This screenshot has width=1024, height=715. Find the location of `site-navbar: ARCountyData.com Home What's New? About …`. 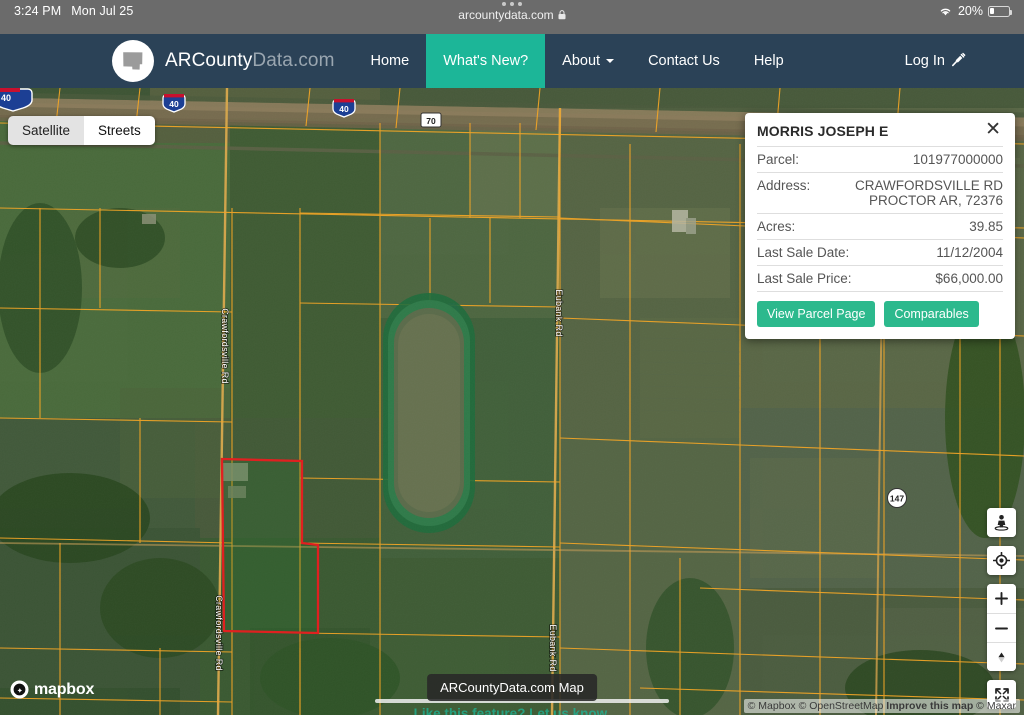

site-navbar: ARCountyData.com Home What's New? About … is located at coordinates (512, 61).